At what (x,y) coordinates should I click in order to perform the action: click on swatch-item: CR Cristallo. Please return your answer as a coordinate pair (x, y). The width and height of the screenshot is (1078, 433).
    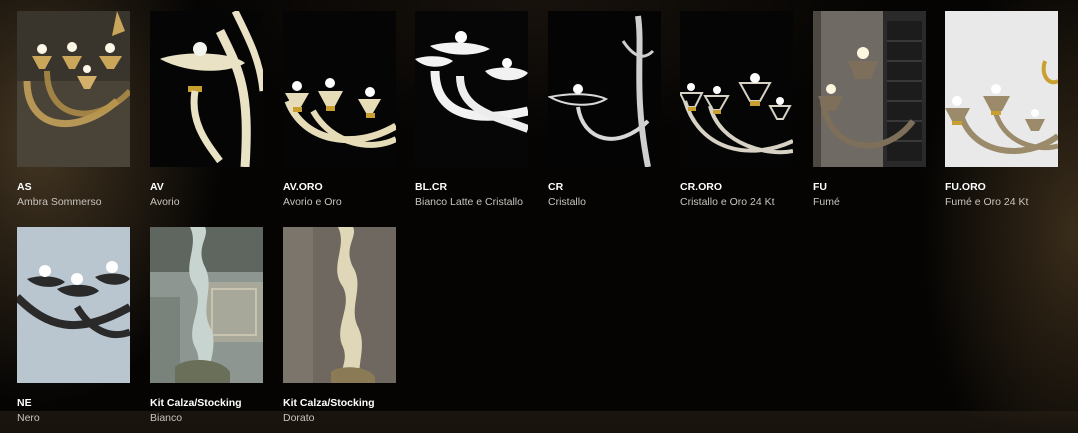
    Looking at the image, I should click on (604, 110).